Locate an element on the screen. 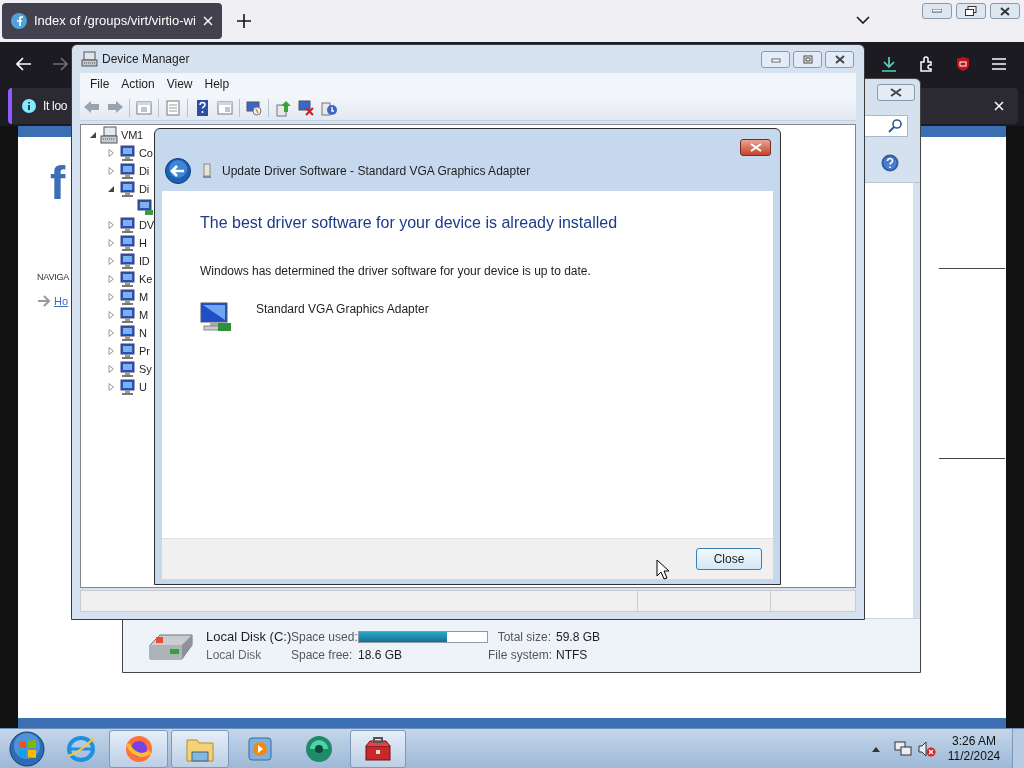  tree-item: Co is located at coordinates (146, 153).